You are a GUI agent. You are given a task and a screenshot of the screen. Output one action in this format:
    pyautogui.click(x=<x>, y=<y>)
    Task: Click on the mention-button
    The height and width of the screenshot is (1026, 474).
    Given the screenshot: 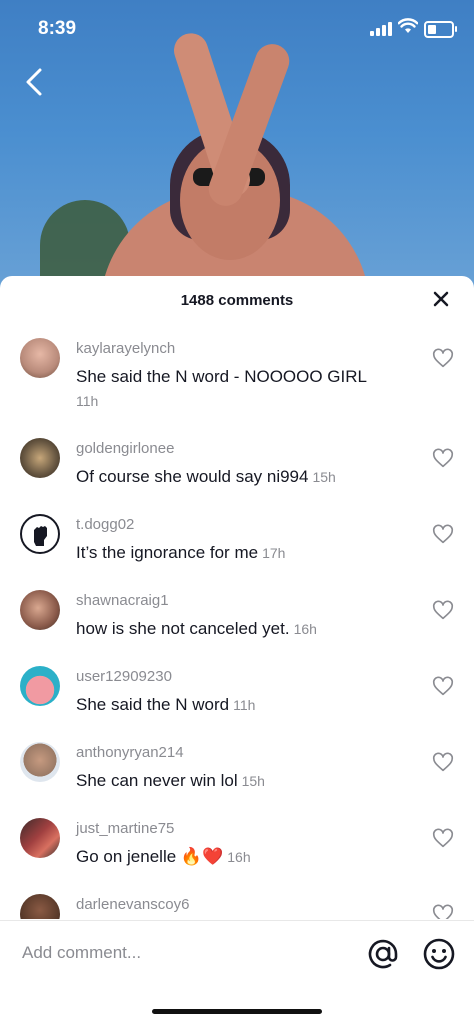 What is the action you would take?
    pyautogui.click(x=383, y=954)
    